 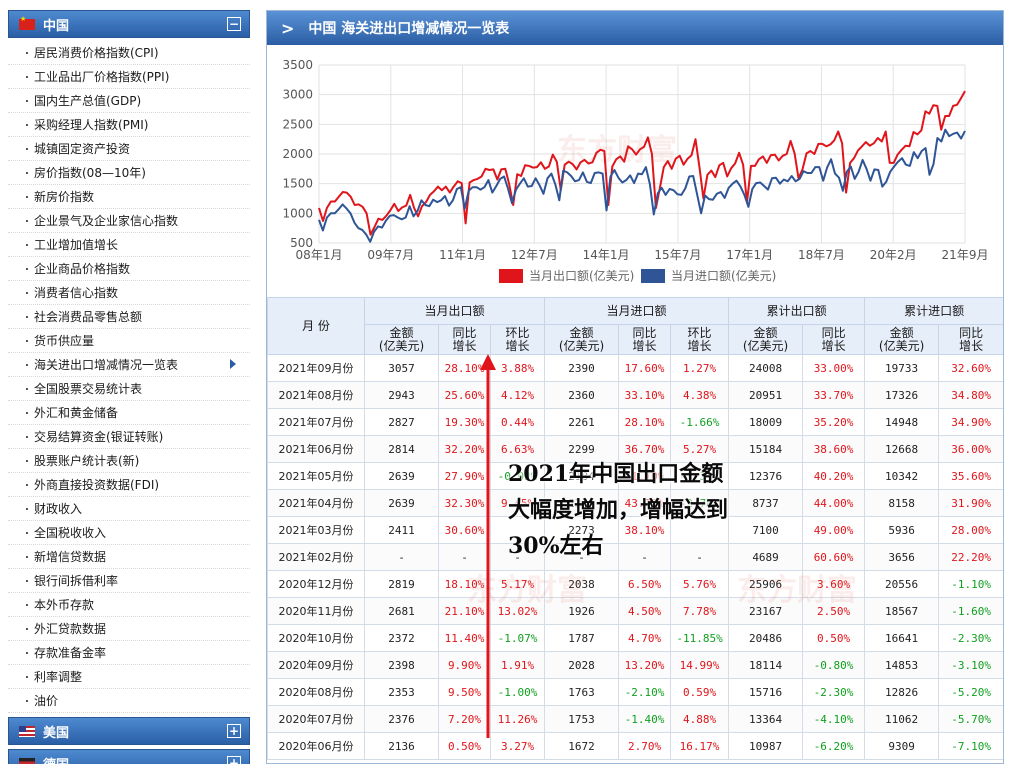 I want to click on x-tick-label: 08年1月, so click(x=319, y=255).